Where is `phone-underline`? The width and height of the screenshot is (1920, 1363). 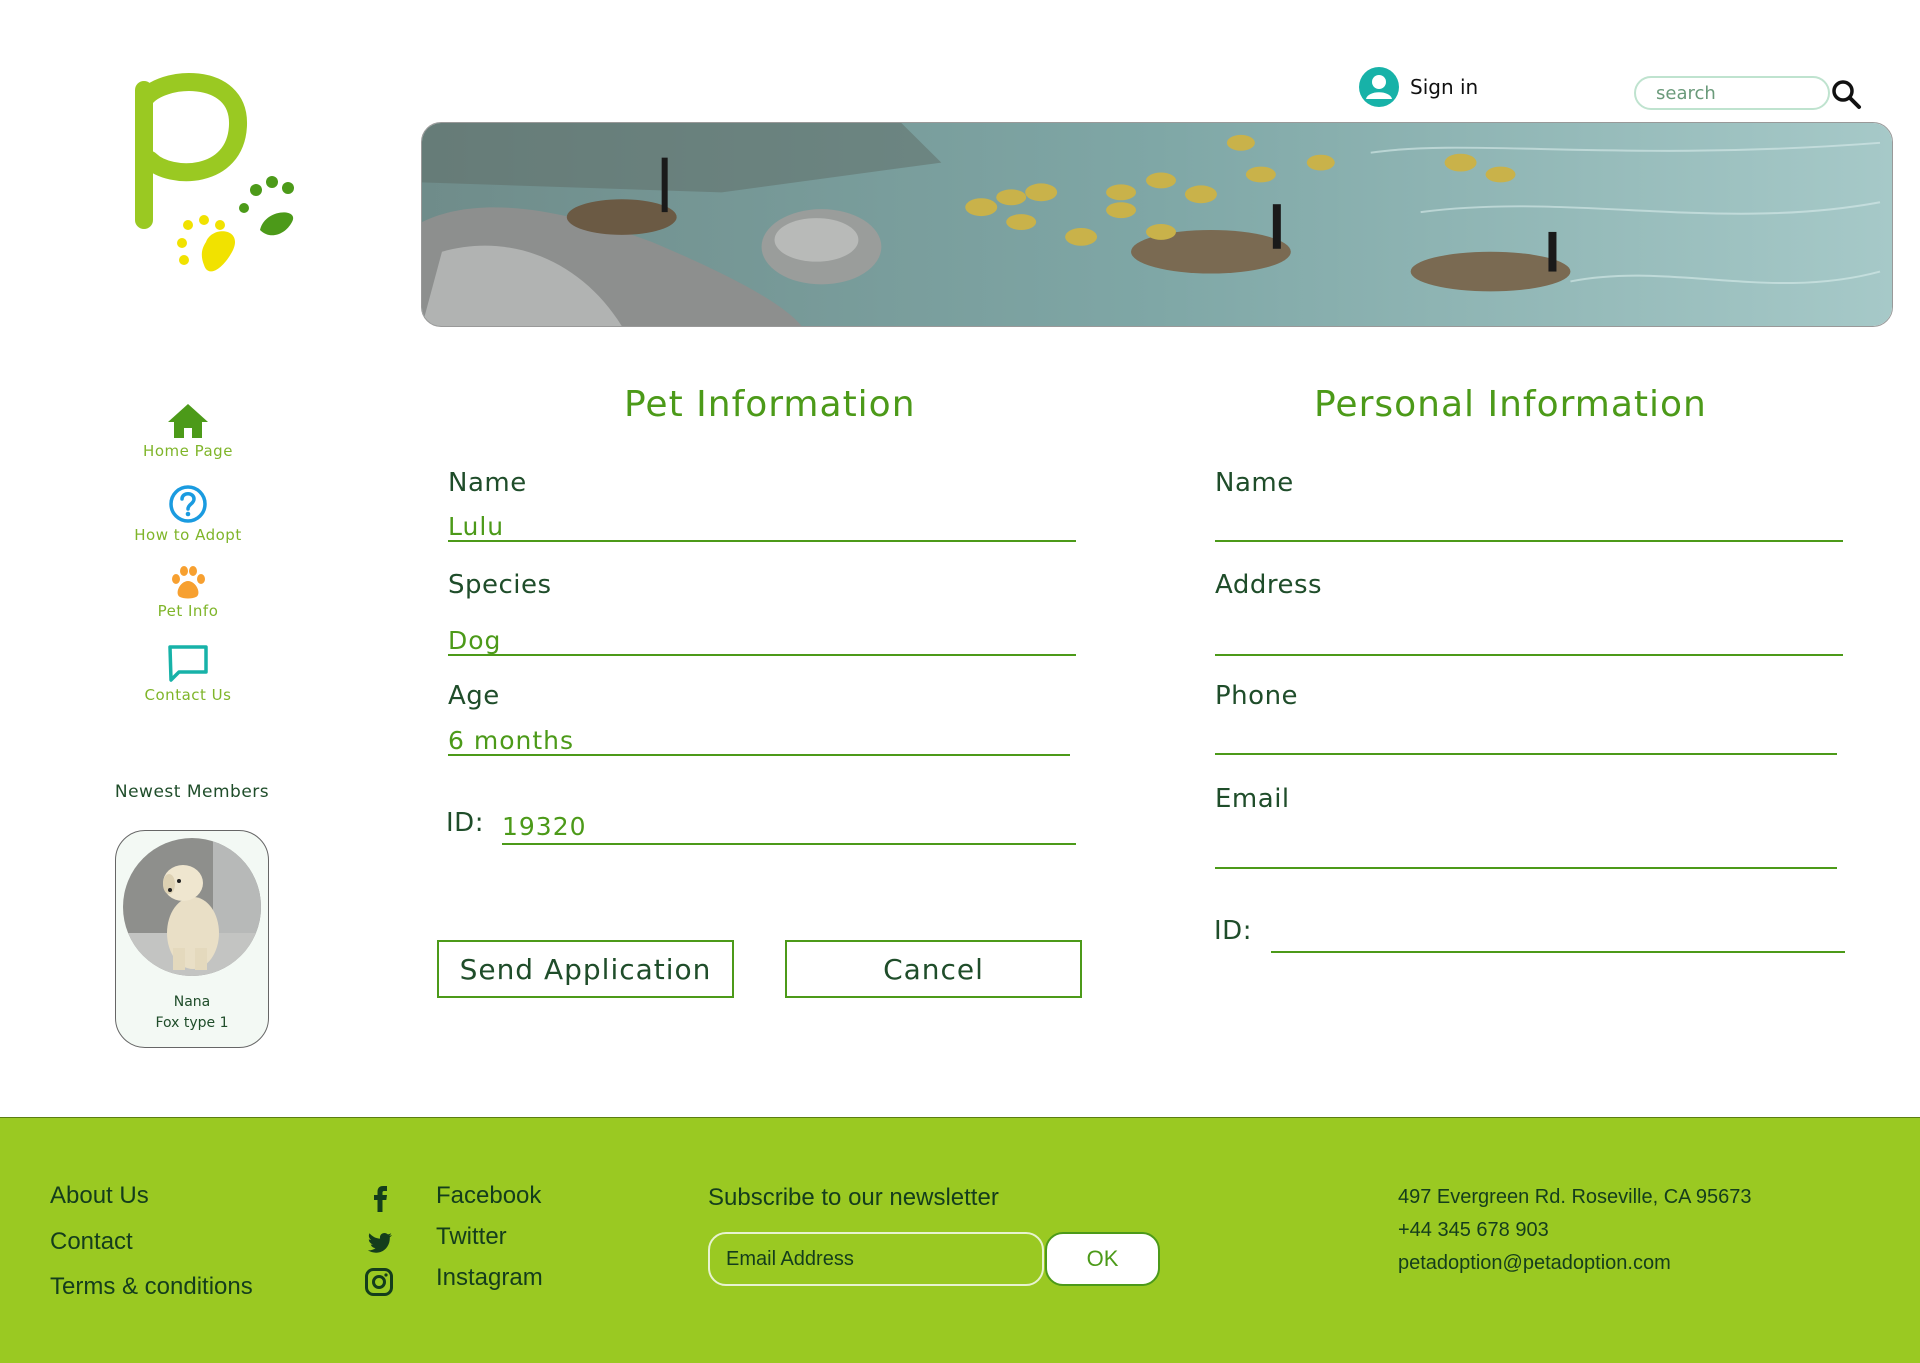 phone-underline is located at coordinates (1526, 754).